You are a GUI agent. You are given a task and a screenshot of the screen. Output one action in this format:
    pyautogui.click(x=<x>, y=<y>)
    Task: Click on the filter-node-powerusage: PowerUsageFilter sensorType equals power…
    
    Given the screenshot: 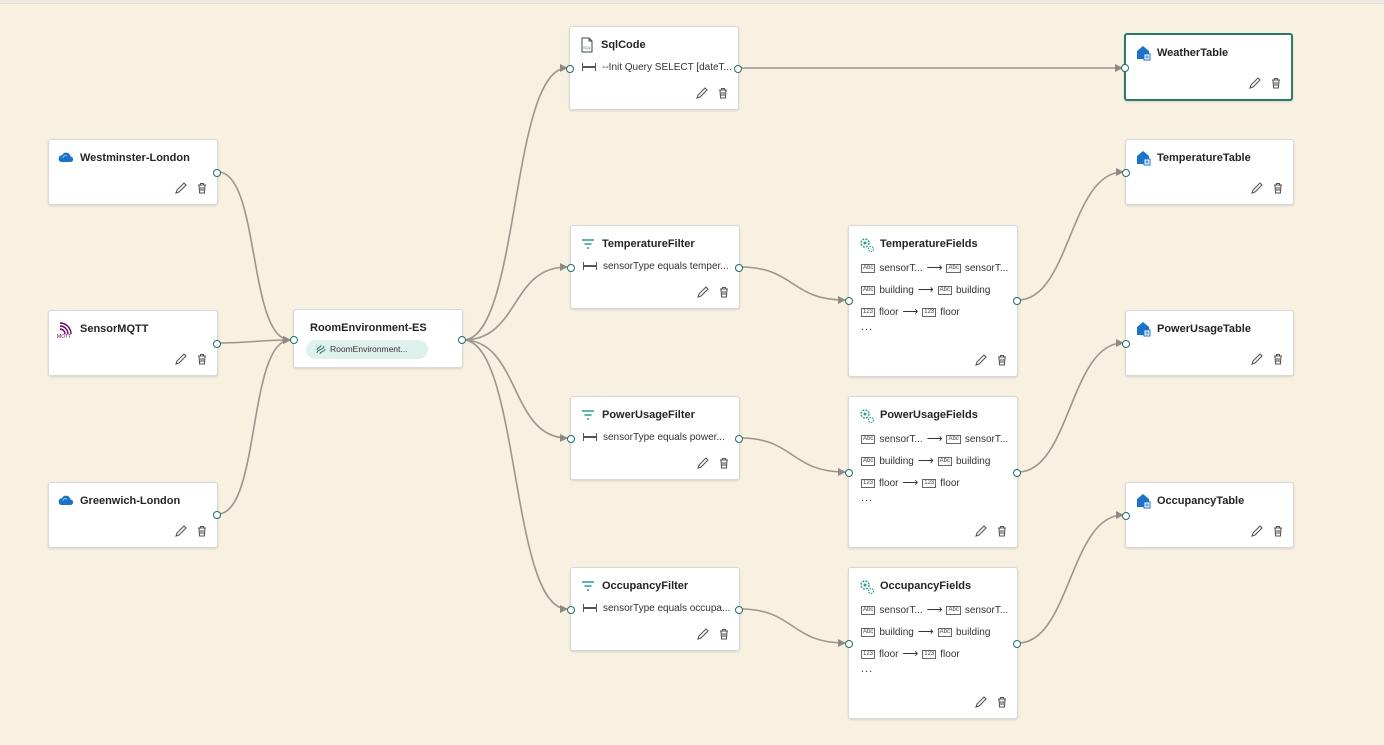 What is the action you would take?
    pyautogui.click(x=655, y=438)
    